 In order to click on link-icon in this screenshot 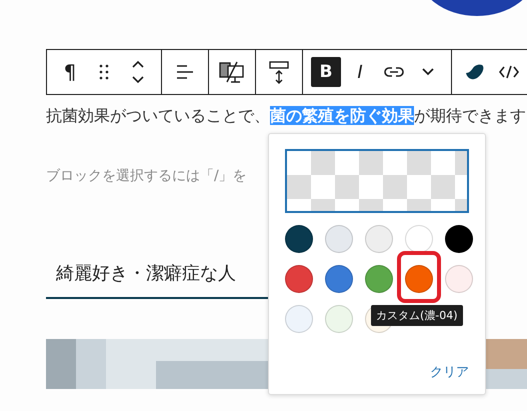, I will do `click(394, 72)`.